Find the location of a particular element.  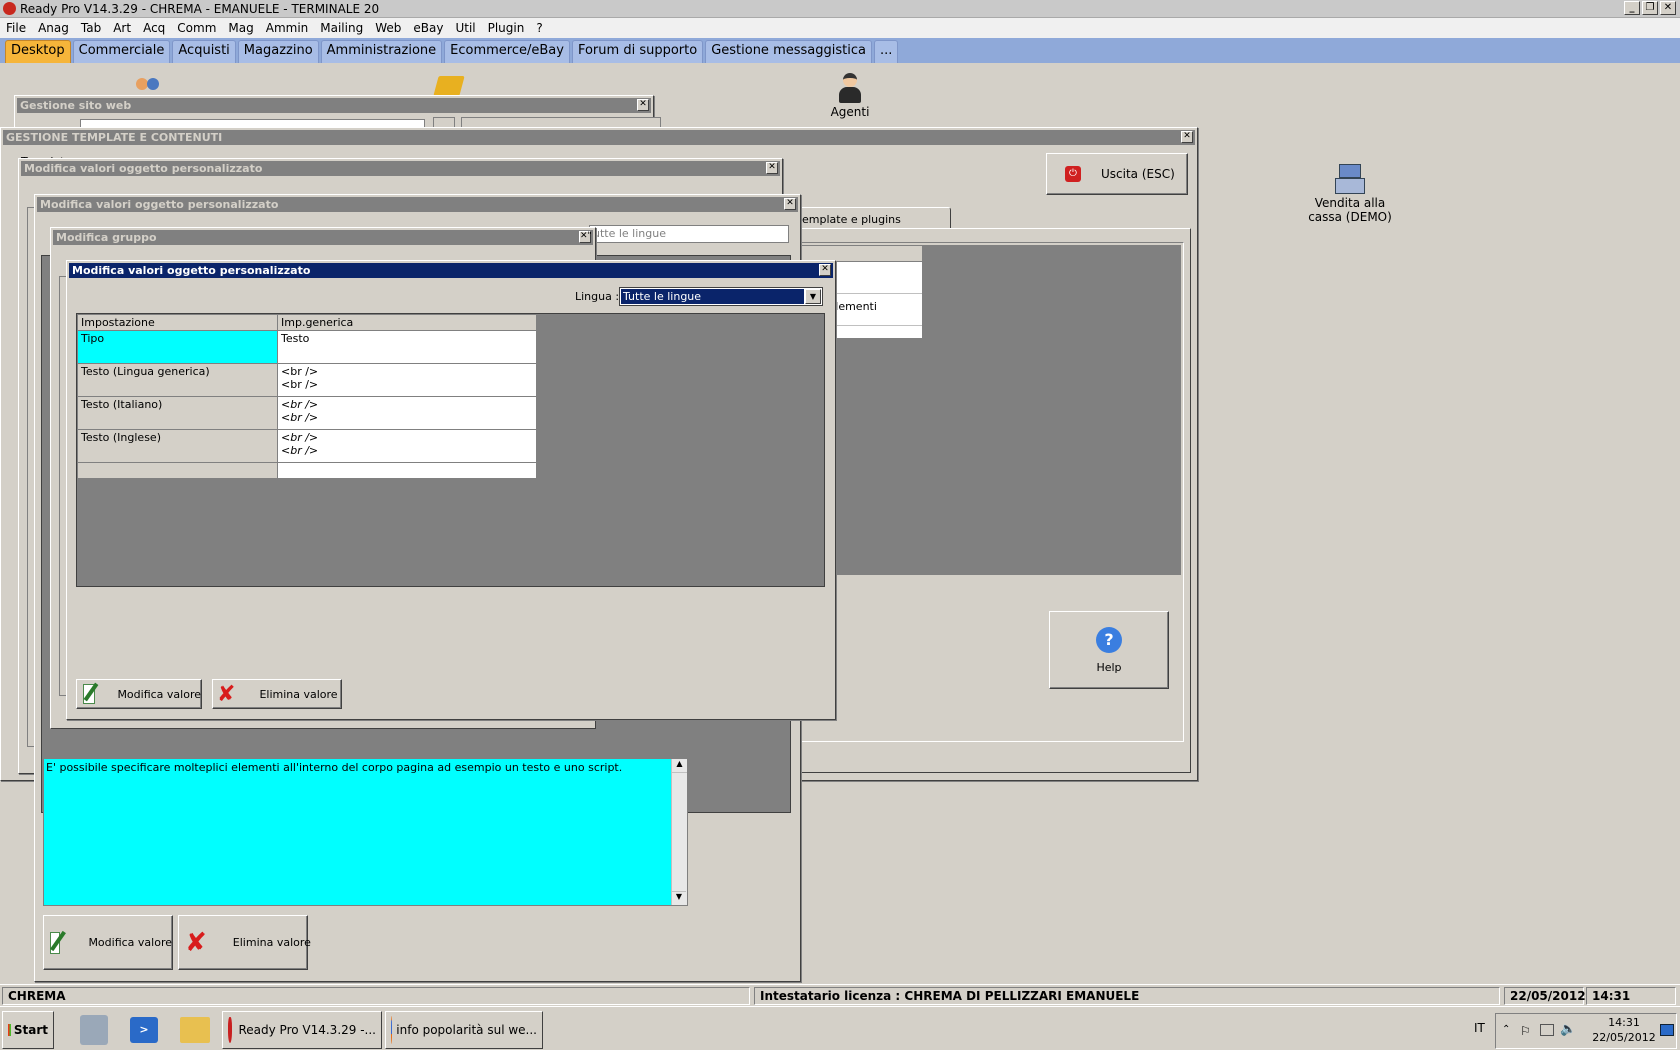

menu-tab: Tab is located at coordinates (91, 28).